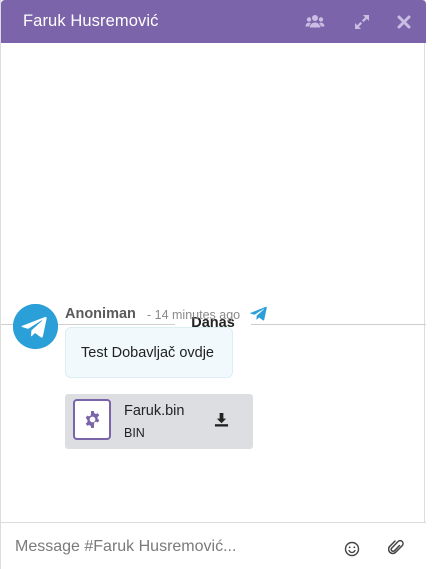  I want to click on message-input, so click(165, 547).